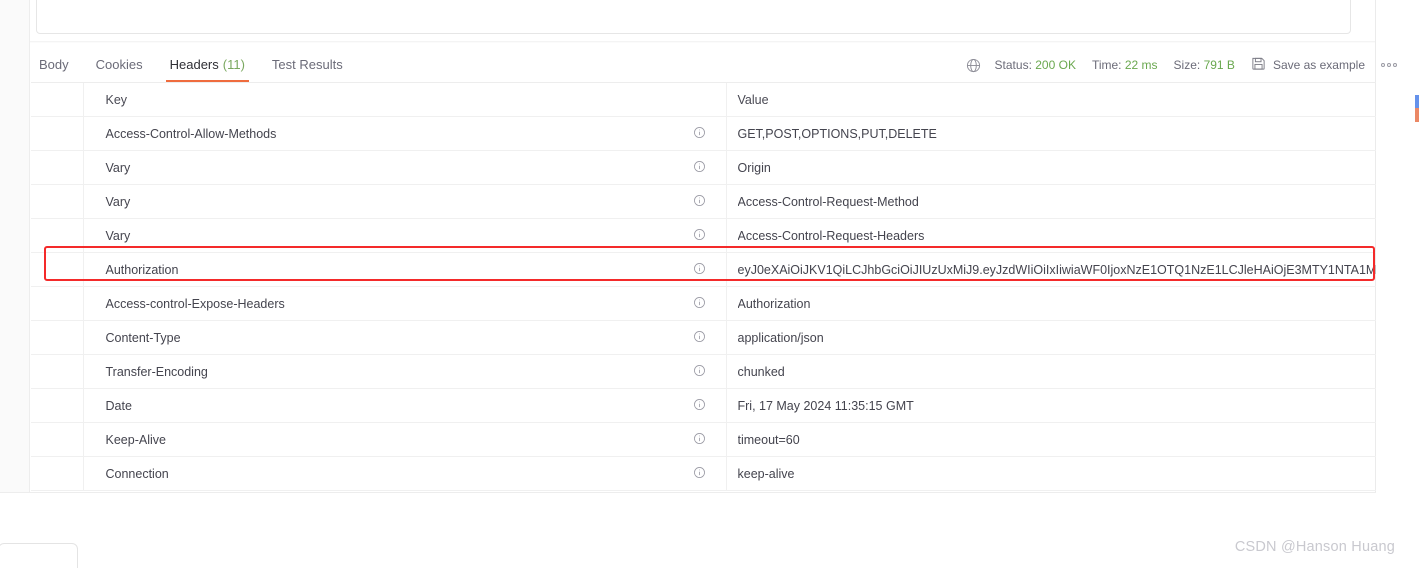 This screenshot has width=1419, height=568. I want to click on header-value-cell: Access-Control-Request-Headers, so click(1050, 235).